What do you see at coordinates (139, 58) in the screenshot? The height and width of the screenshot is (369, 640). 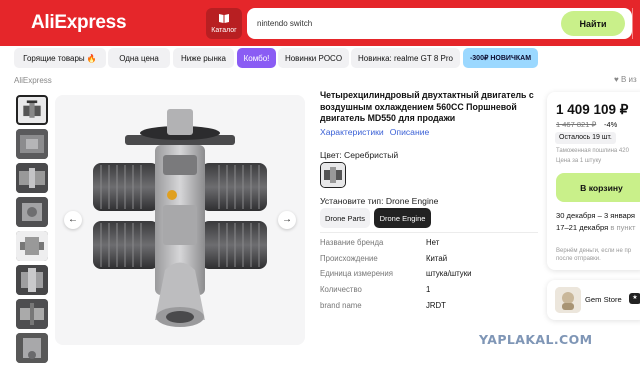 I see `chip-one-price: Одна цена` at bounding box center [139, 58].